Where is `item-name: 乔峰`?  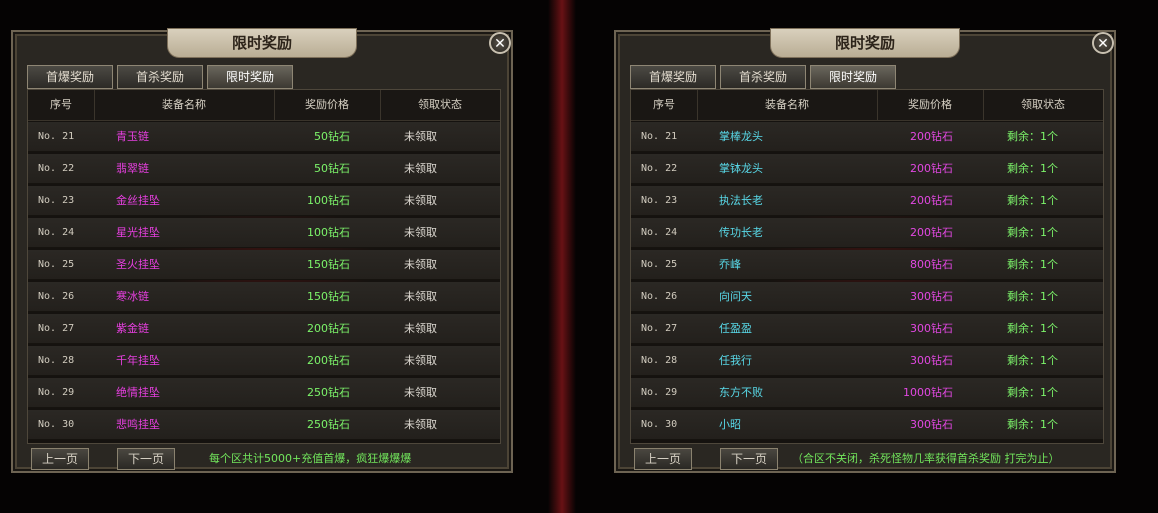
item-name: 乔峰 is located at coordinates (730, 264).